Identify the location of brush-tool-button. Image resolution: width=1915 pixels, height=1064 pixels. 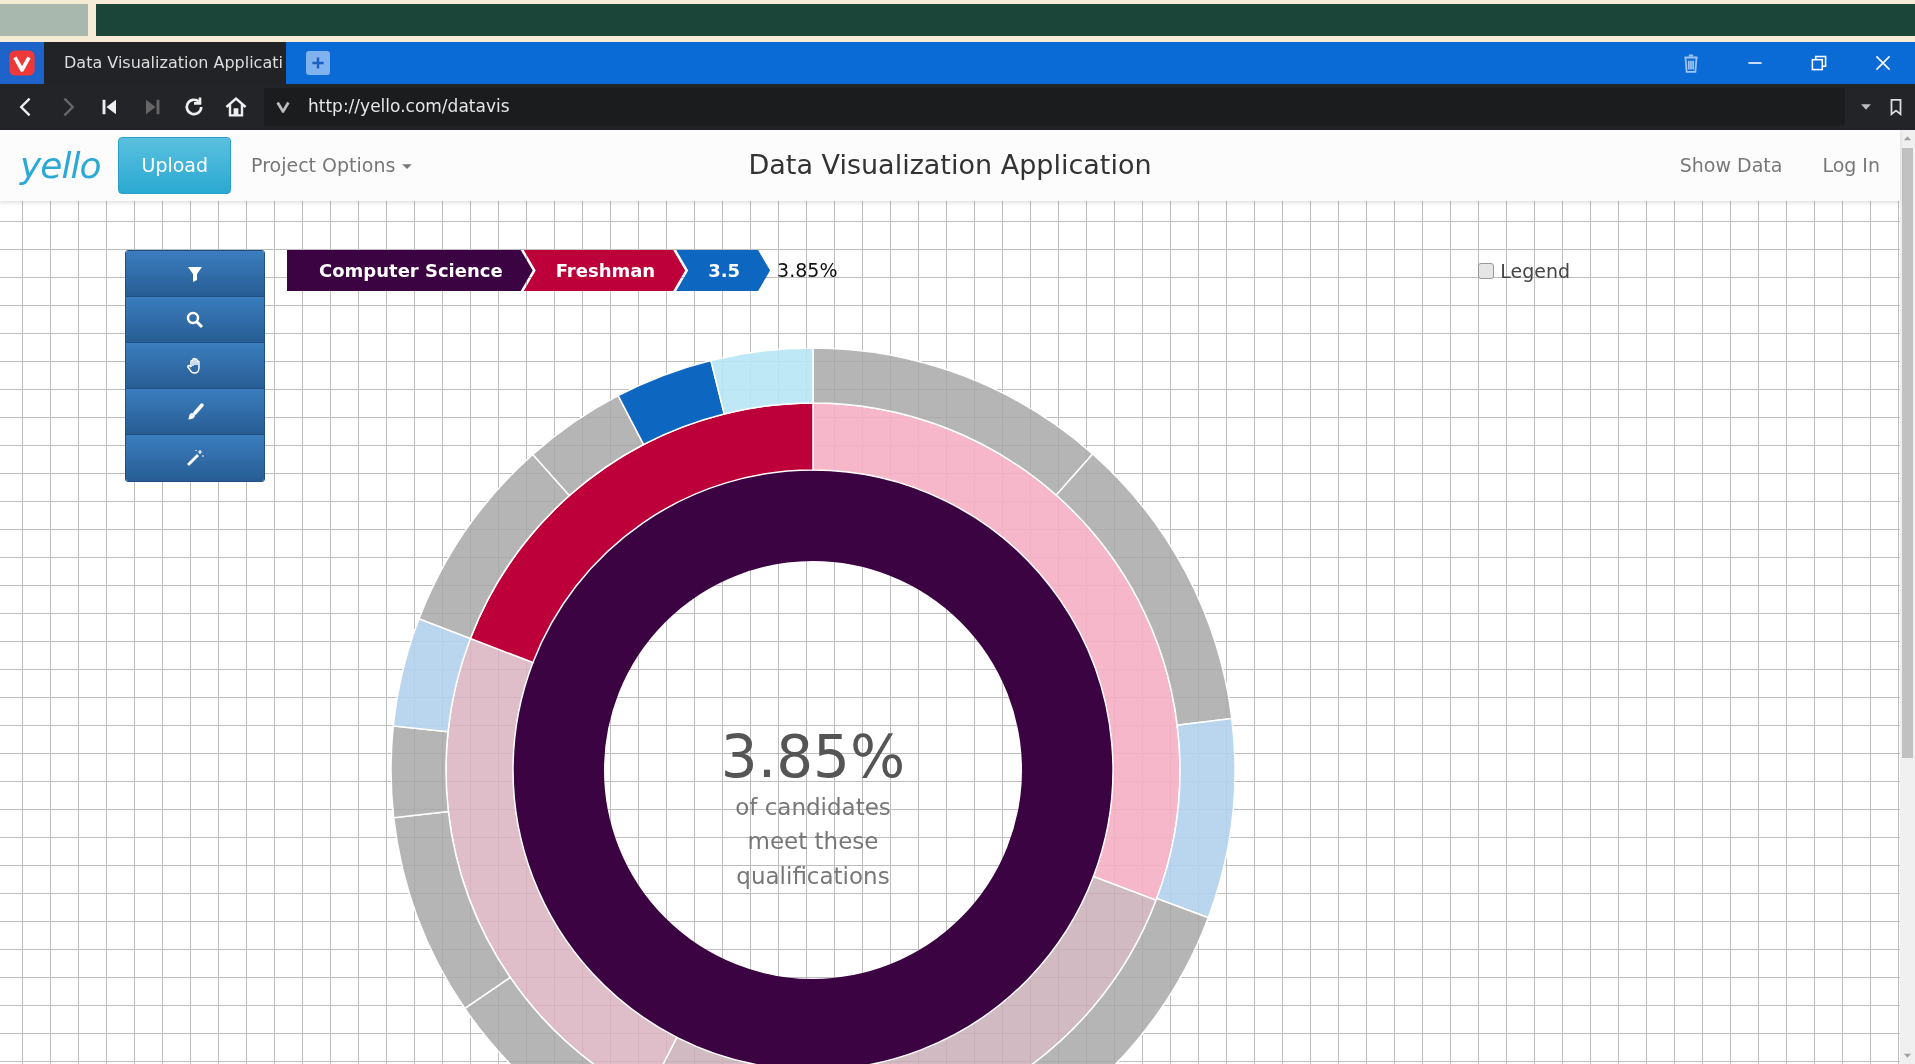
(195, 412).